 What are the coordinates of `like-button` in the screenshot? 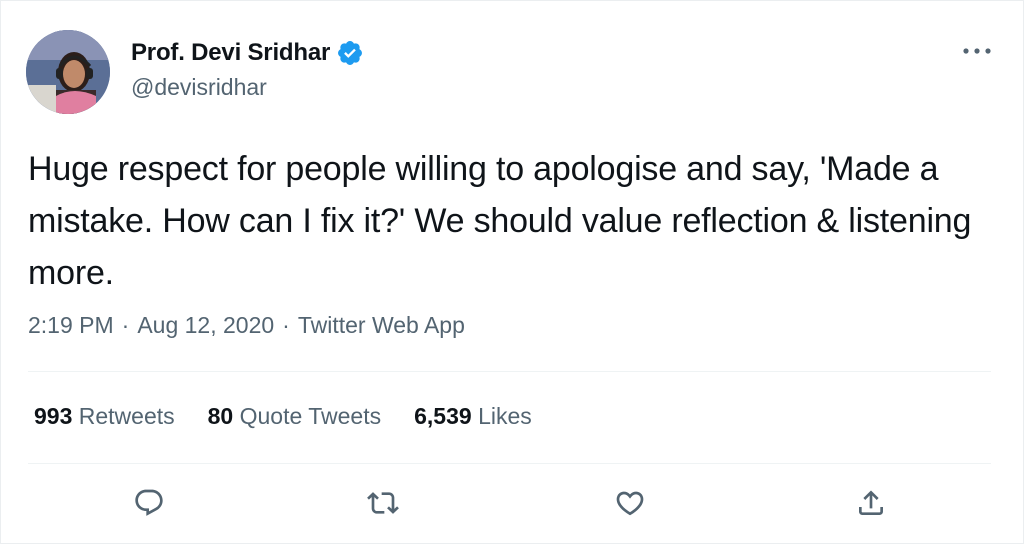 It's located at (630, 503).